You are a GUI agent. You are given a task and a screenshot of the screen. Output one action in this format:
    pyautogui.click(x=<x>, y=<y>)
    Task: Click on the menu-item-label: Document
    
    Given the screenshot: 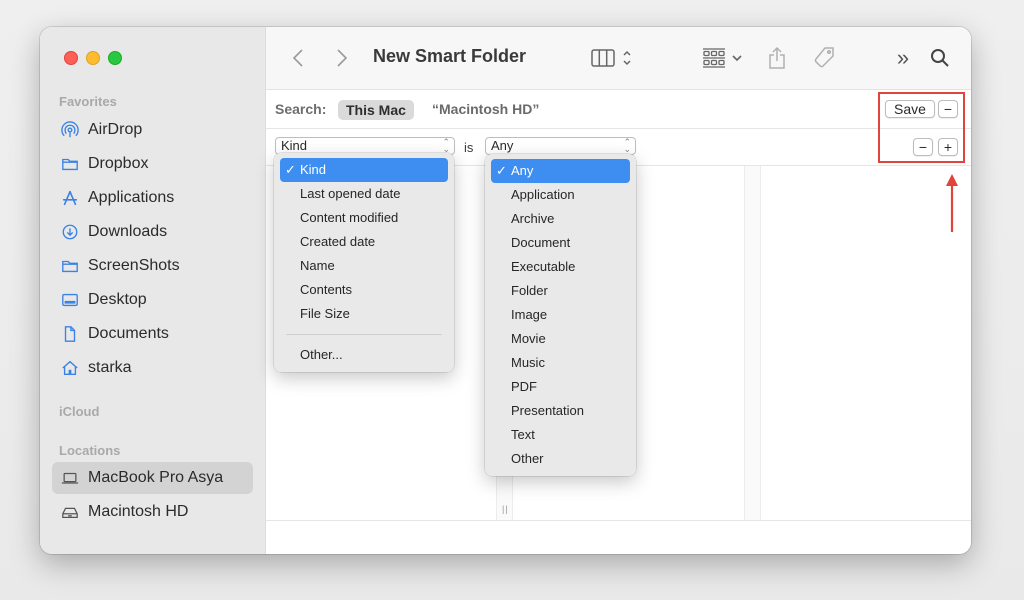 What is the action you would take?
    pyautogui.click(x=541, y=242)
    